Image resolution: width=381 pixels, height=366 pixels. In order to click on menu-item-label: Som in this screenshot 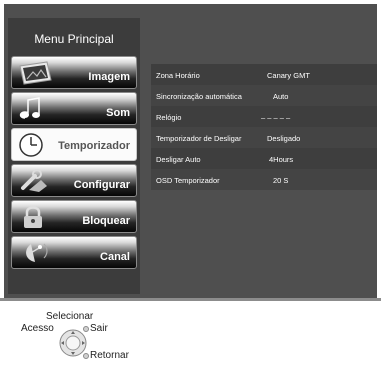, I will do `click(118, 113)`.